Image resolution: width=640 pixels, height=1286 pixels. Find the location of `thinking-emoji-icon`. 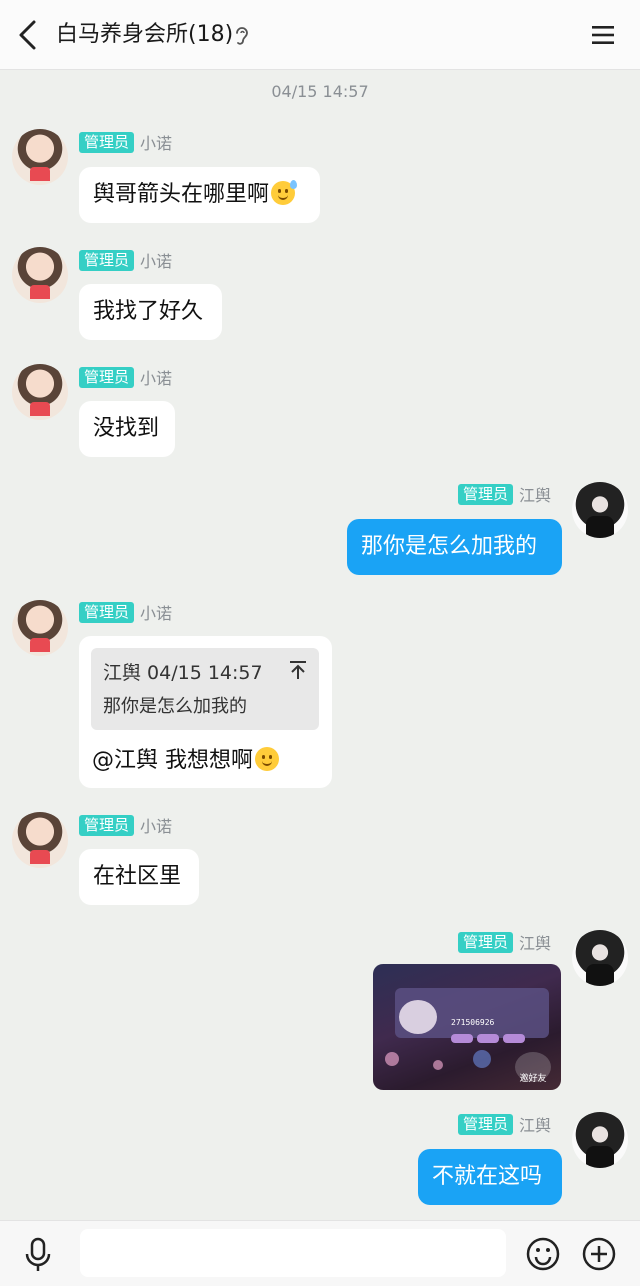

thinking-emoji-icon is located at coordinates (267, 759).